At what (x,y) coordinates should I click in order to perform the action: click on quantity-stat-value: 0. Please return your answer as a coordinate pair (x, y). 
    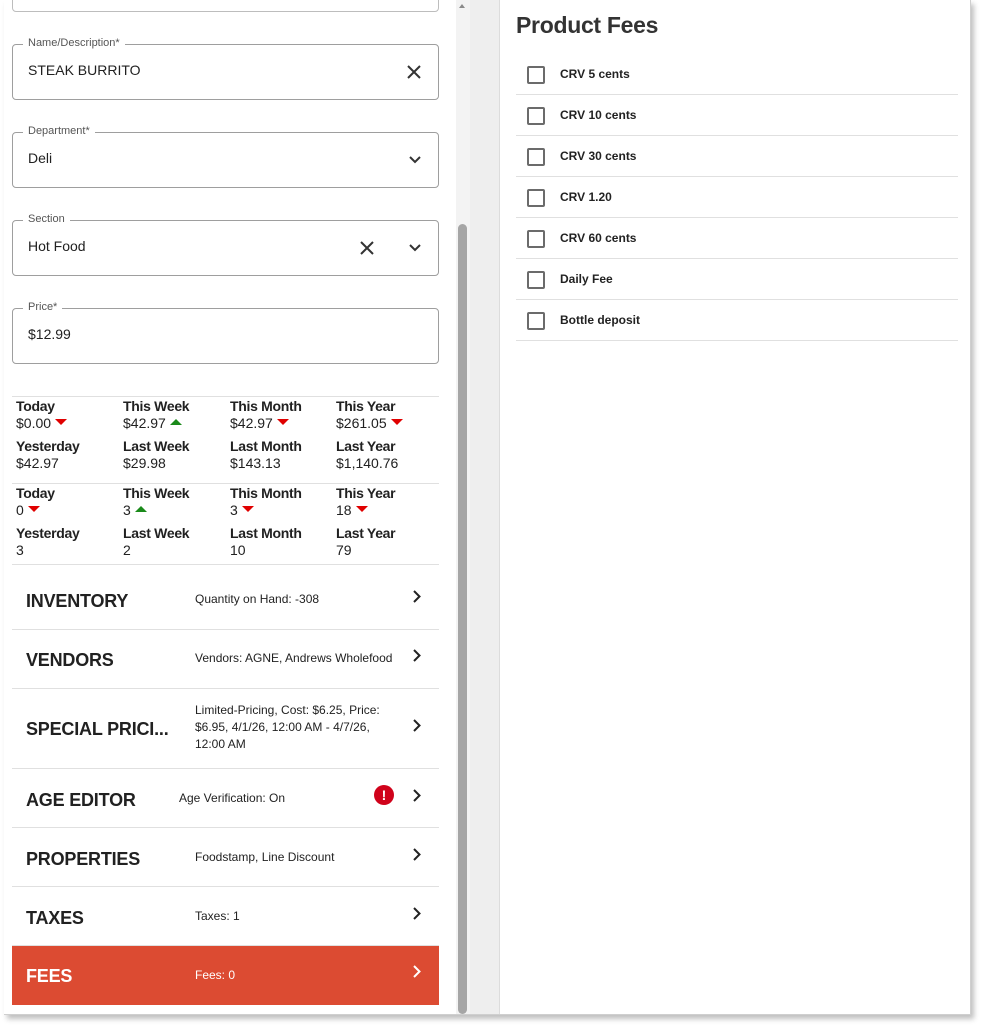
    Looking at the image, I should click on (69, 510).